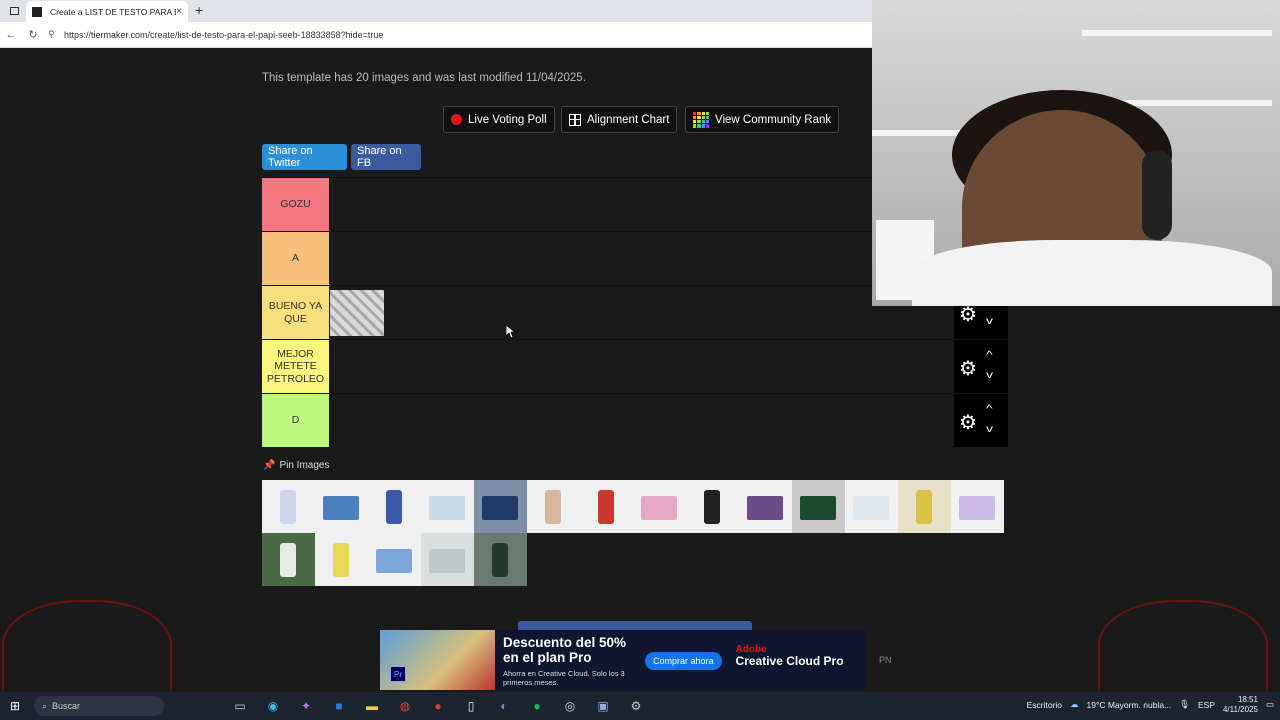 This screenshot has height=720, width=1280. Describe the element at coordinates (304, 157) in the screenshot. I see `share-twitter-button: Share on Twitter` at that location.